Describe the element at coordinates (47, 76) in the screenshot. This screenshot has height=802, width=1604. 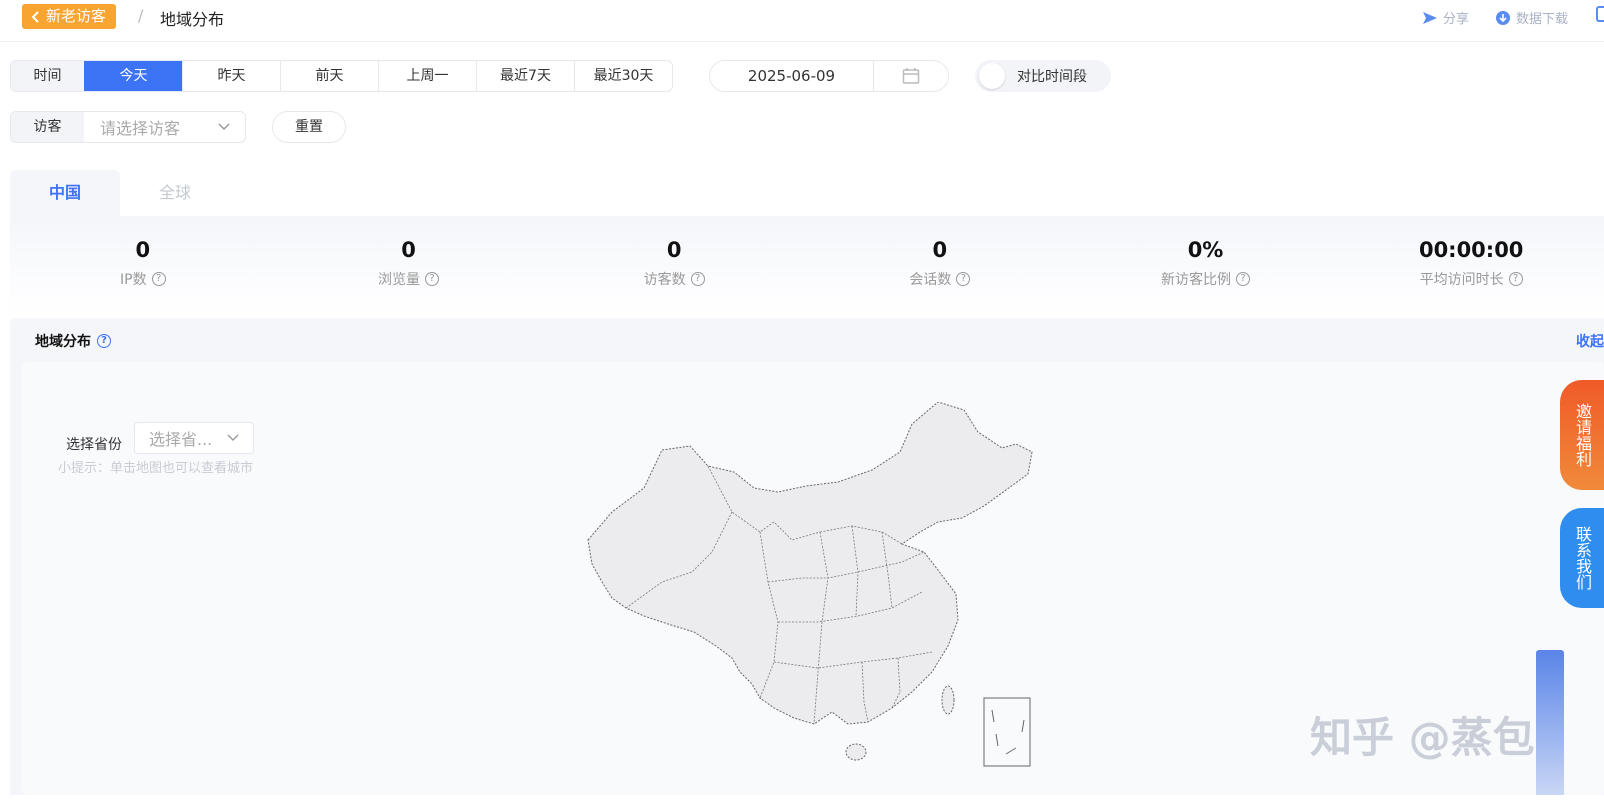
I see `time-label: 时间` at that location.